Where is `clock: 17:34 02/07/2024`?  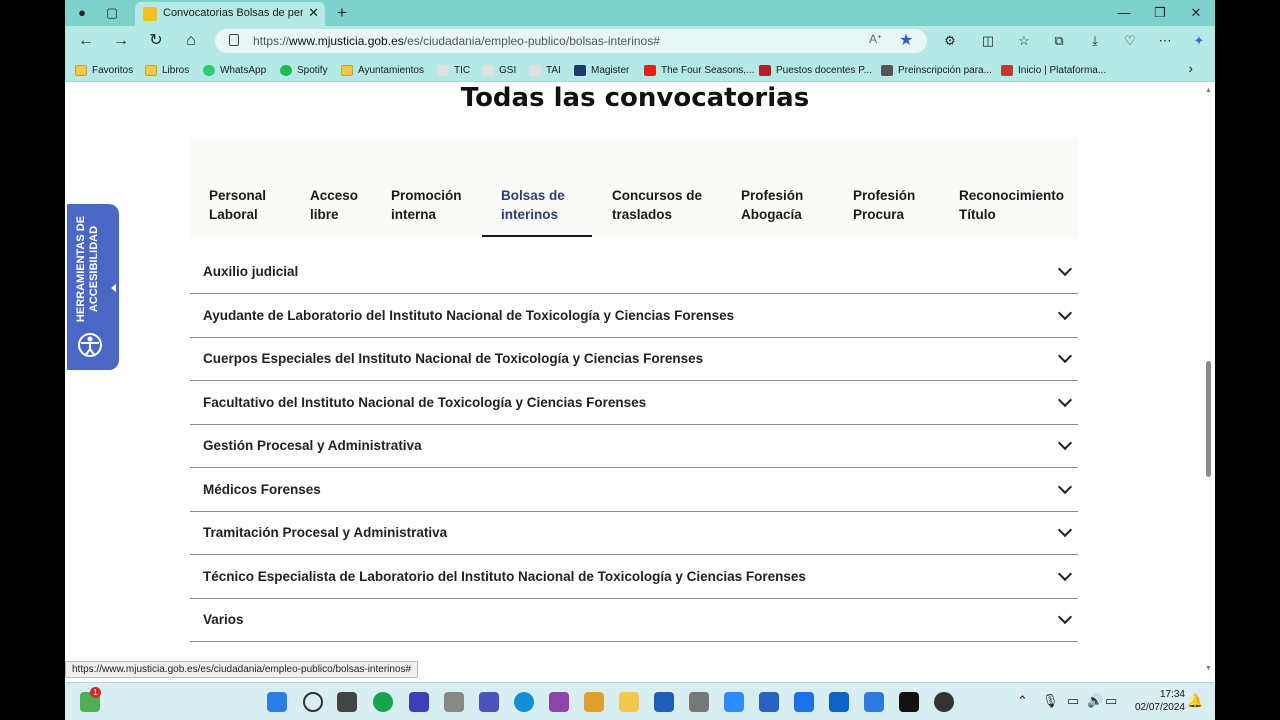
clock: 17:34 02/07/2024 is located at coordinates (1160, 701).